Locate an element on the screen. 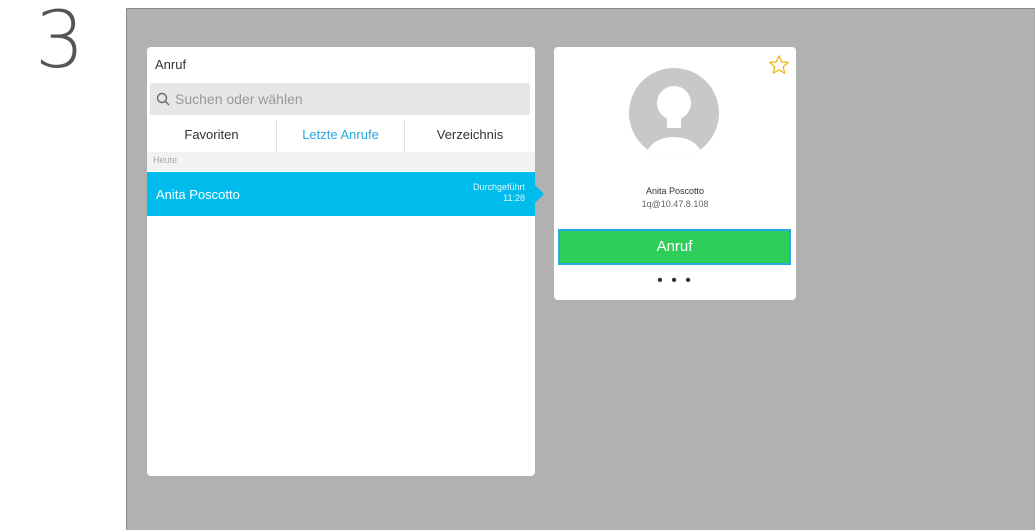 This screenshot has height=530, width=1035. contact-uri: 1q@10.47.8.108 is located at coordinates (675, 204).